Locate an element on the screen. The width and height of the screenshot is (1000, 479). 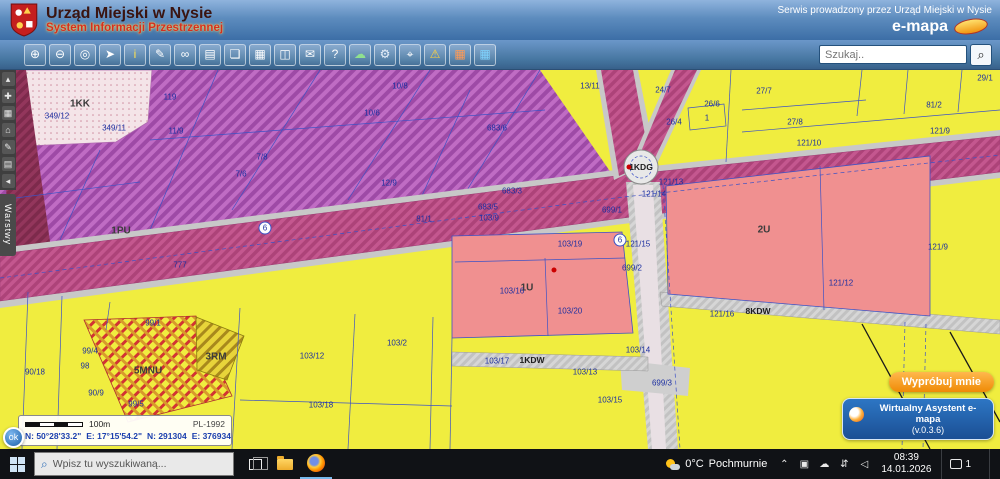
scale-label: 100m is located at coordinates (100, 424).